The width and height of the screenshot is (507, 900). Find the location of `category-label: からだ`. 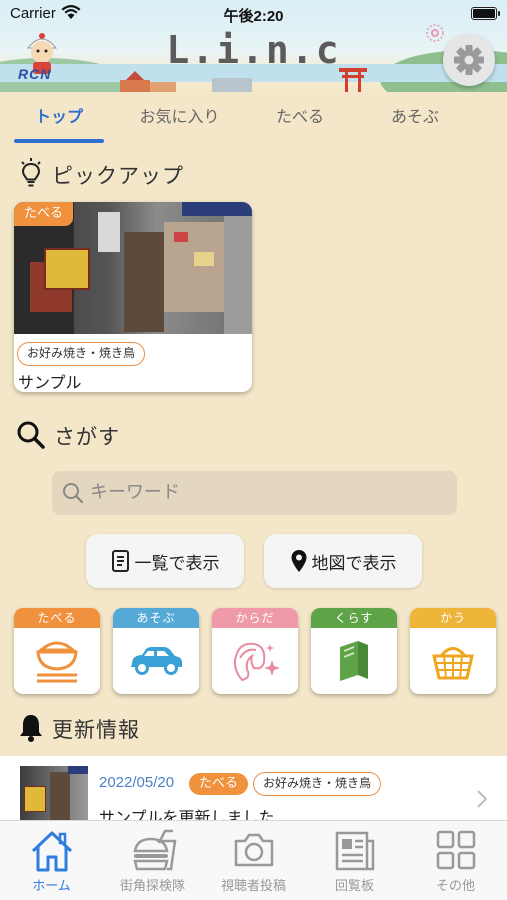

category-label: からだ is located at coordinates (255, 618).